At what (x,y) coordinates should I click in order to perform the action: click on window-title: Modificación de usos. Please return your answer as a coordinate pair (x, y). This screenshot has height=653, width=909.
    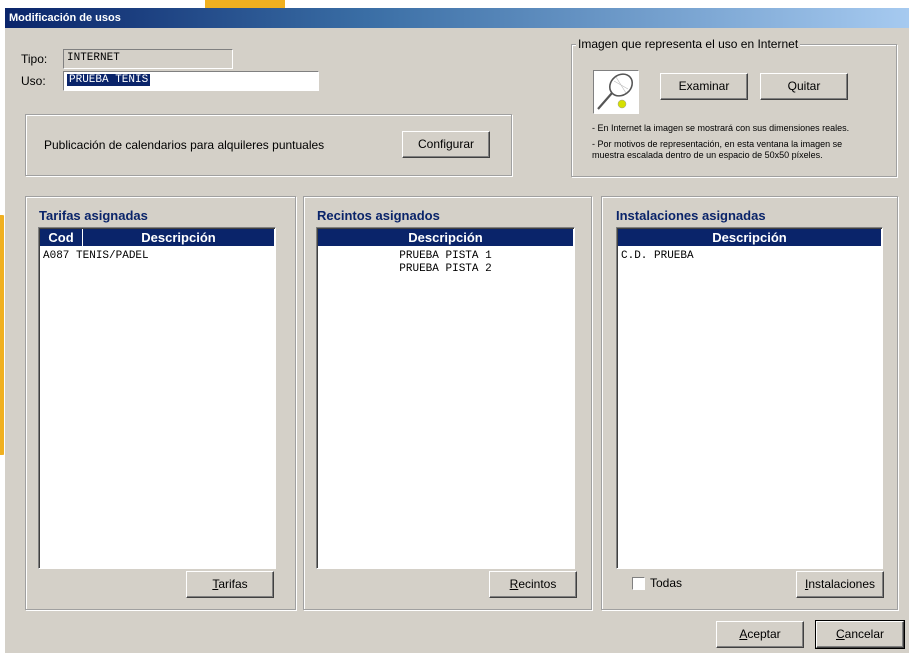
    Looking at the image, I should click on (457, 18).